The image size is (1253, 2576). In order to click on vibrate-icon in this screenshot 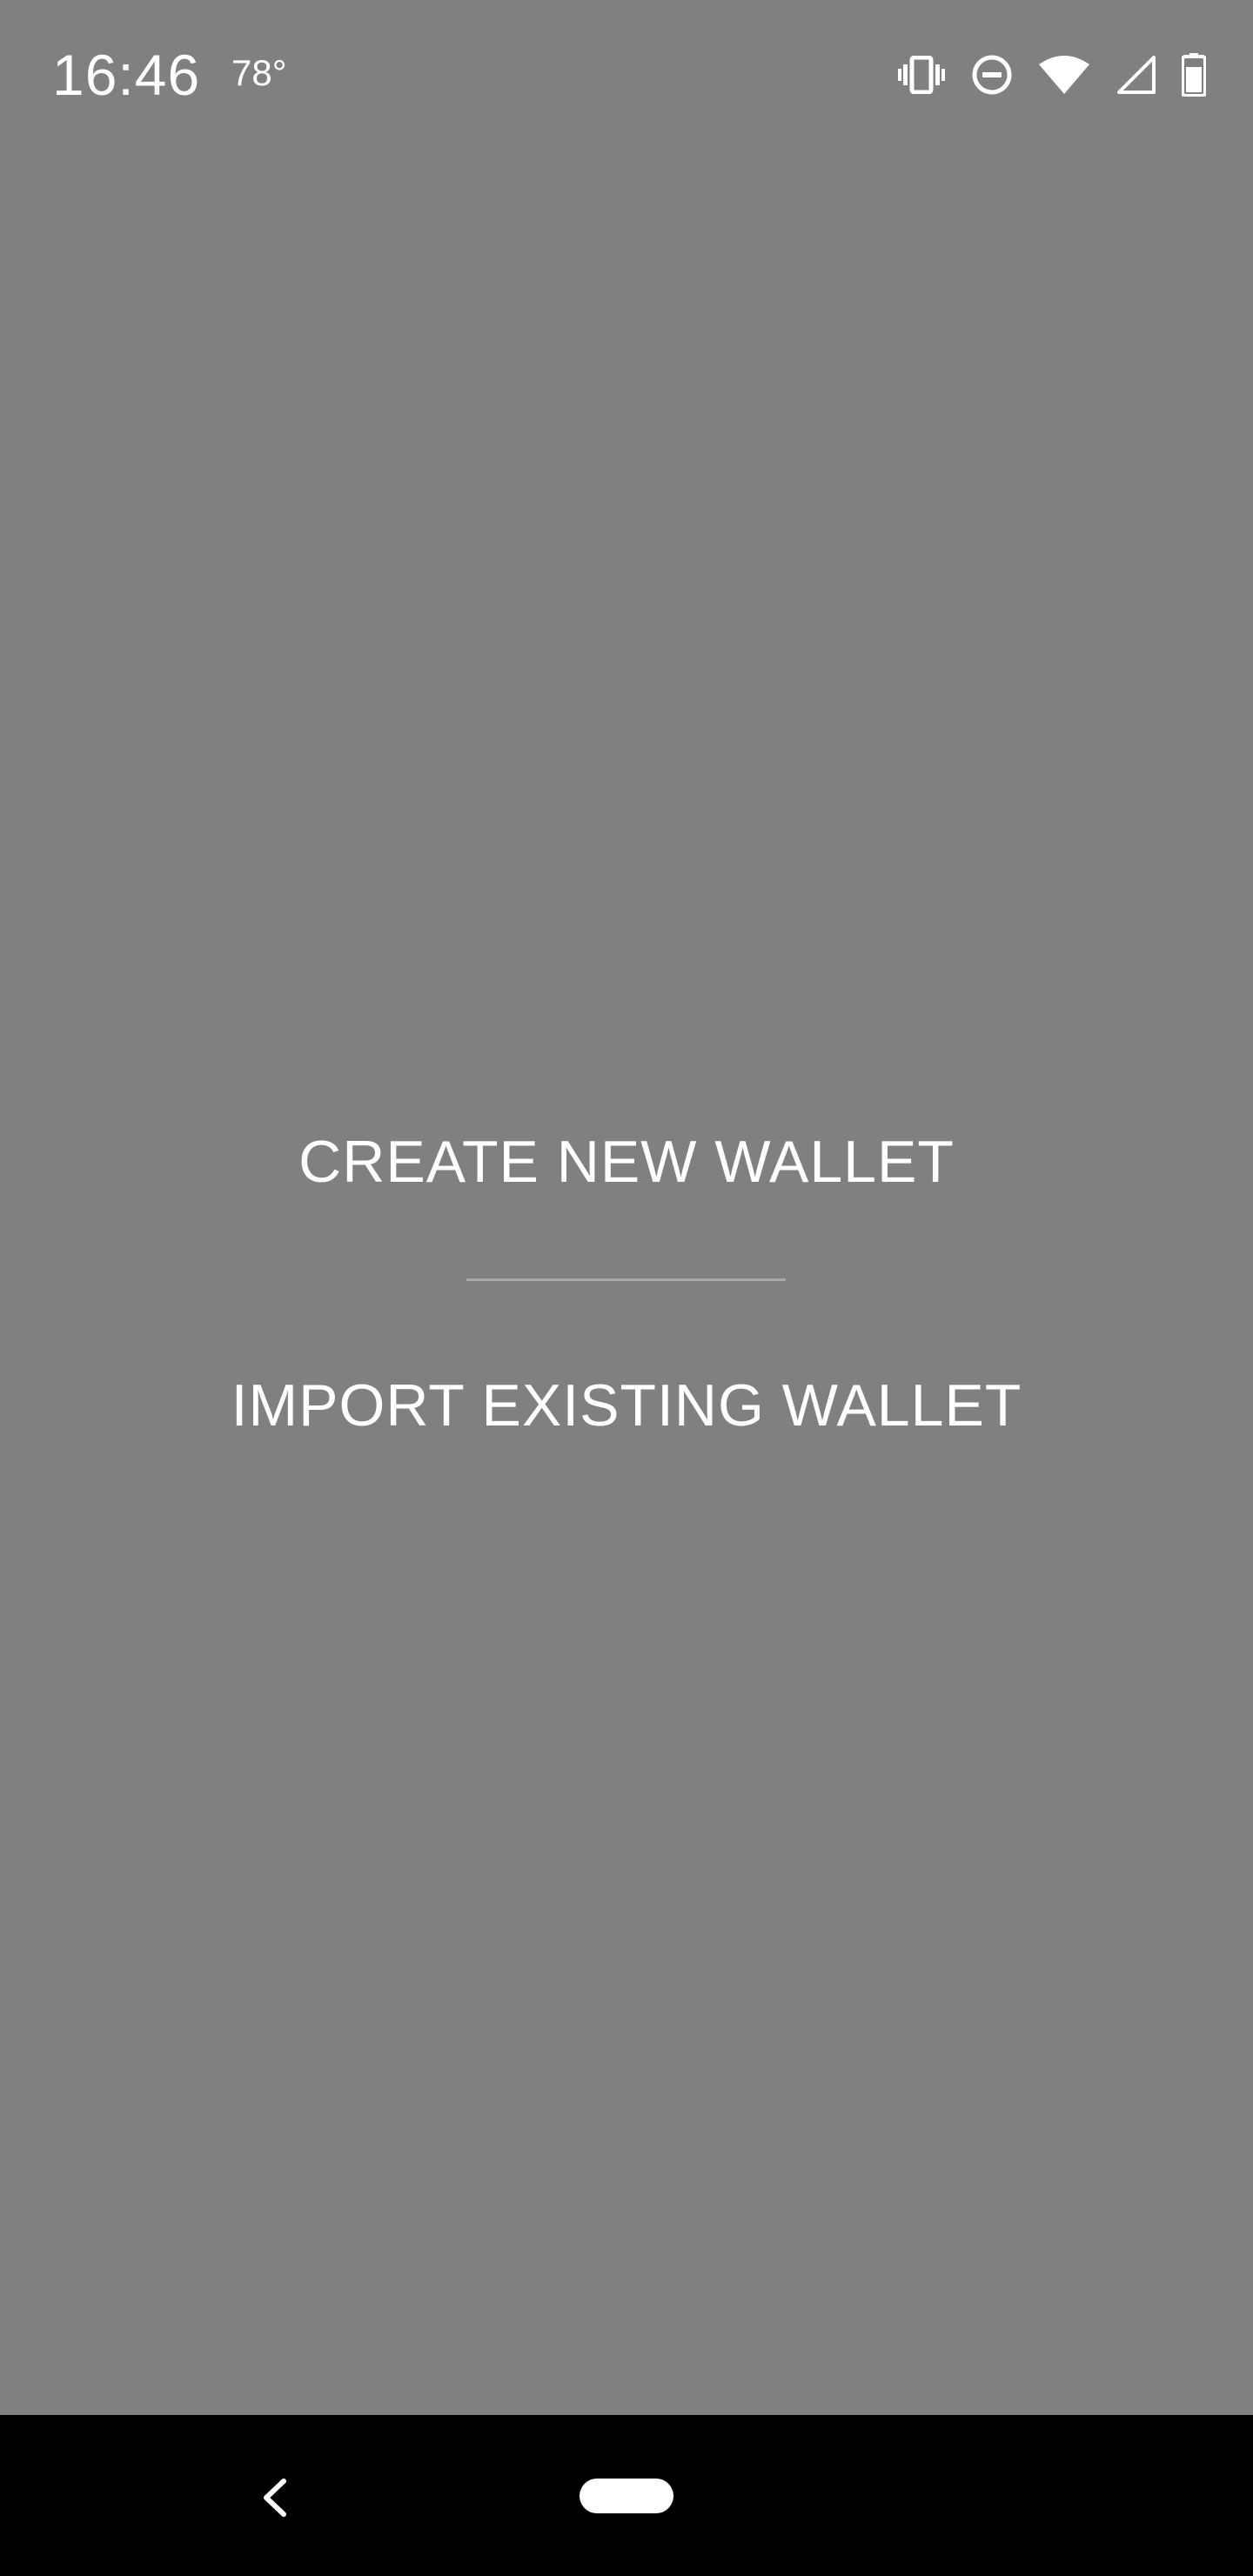, I will do `click(921, 75)`.